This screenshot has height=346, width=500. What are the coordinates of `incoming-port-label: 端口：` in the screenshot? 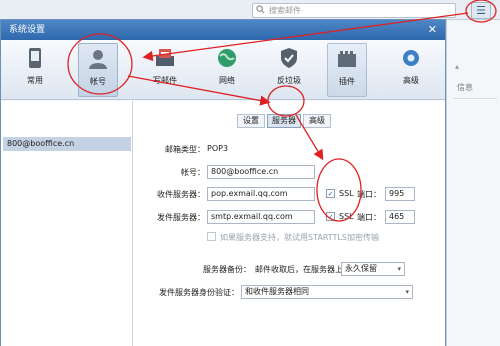 It's located at (369, 194).